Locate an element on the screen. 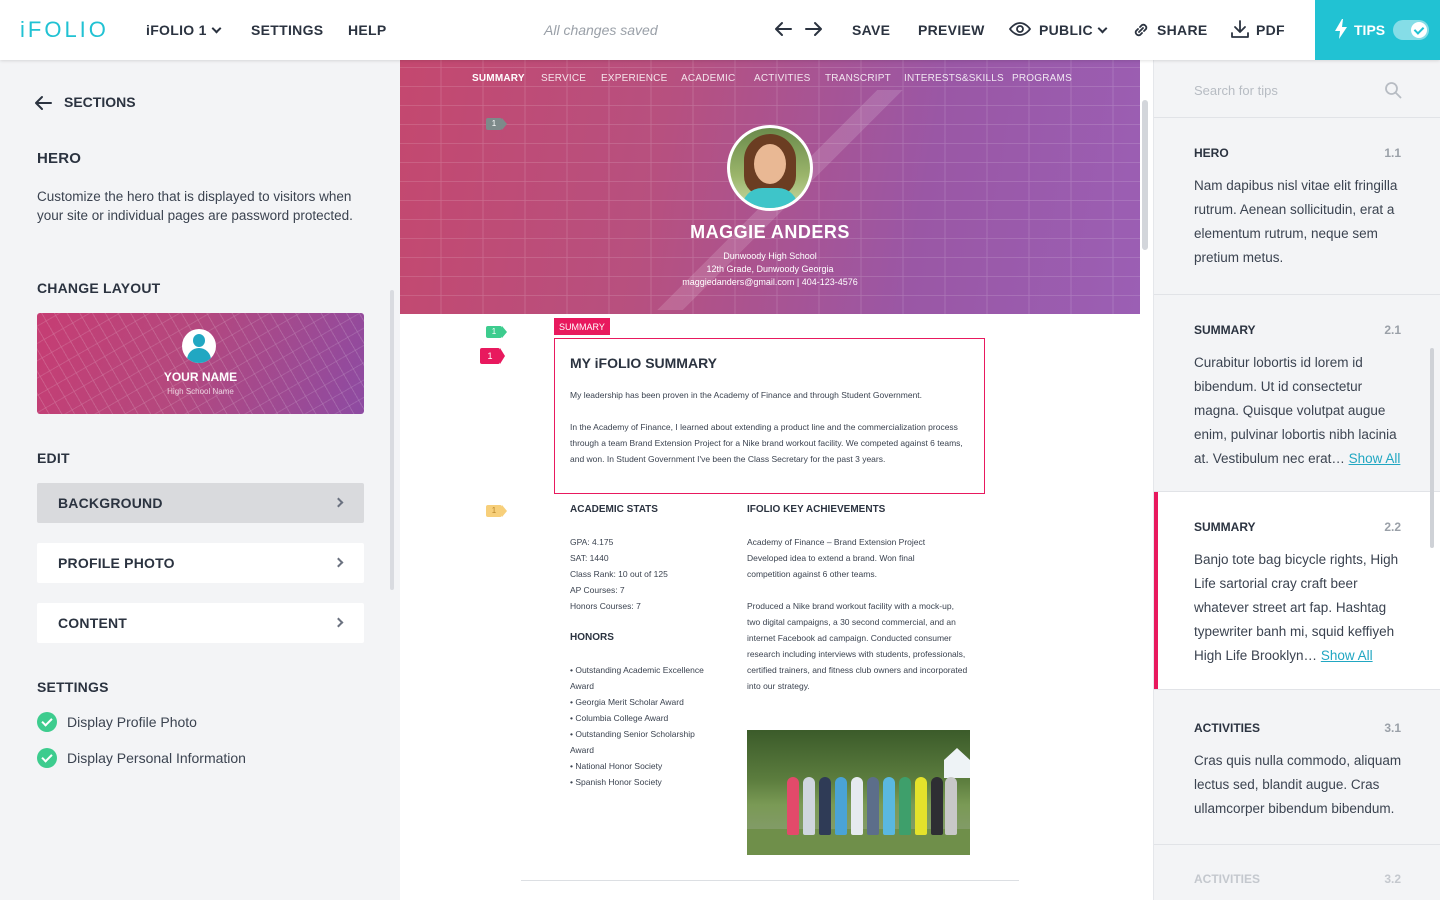 Image resolution: width=1440 pixels, height=900 pixels. edit-profile-photo-button: PROFILE PHOTO is located at coordinates (200, 563).